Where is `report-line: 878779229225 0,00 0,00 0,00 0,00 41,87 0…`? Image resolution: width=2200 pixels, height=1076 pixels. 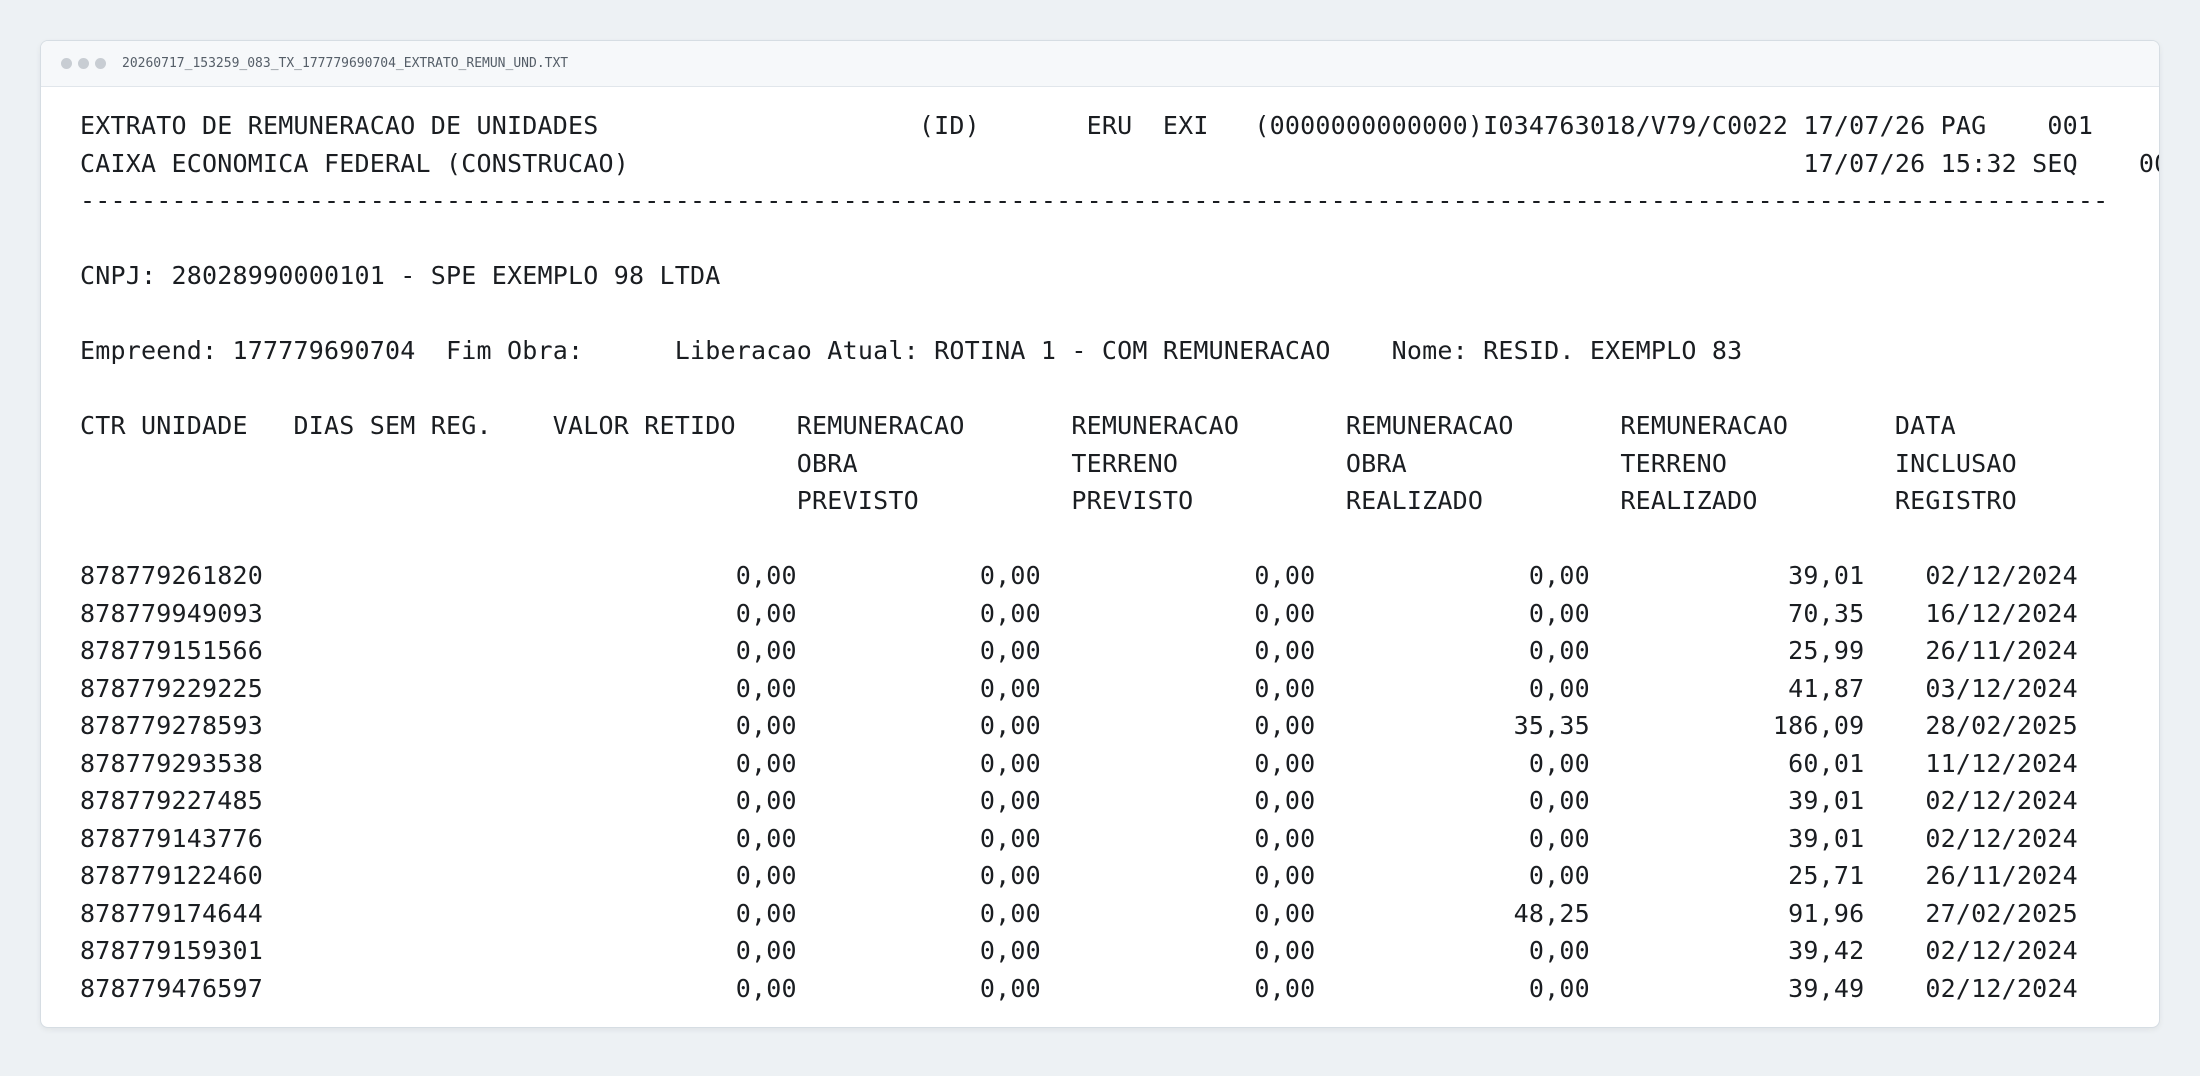
report-line: 878779229225 0,00 0,00 0,00 0,00 41,87 0… is located at coordinates (1079, 688).